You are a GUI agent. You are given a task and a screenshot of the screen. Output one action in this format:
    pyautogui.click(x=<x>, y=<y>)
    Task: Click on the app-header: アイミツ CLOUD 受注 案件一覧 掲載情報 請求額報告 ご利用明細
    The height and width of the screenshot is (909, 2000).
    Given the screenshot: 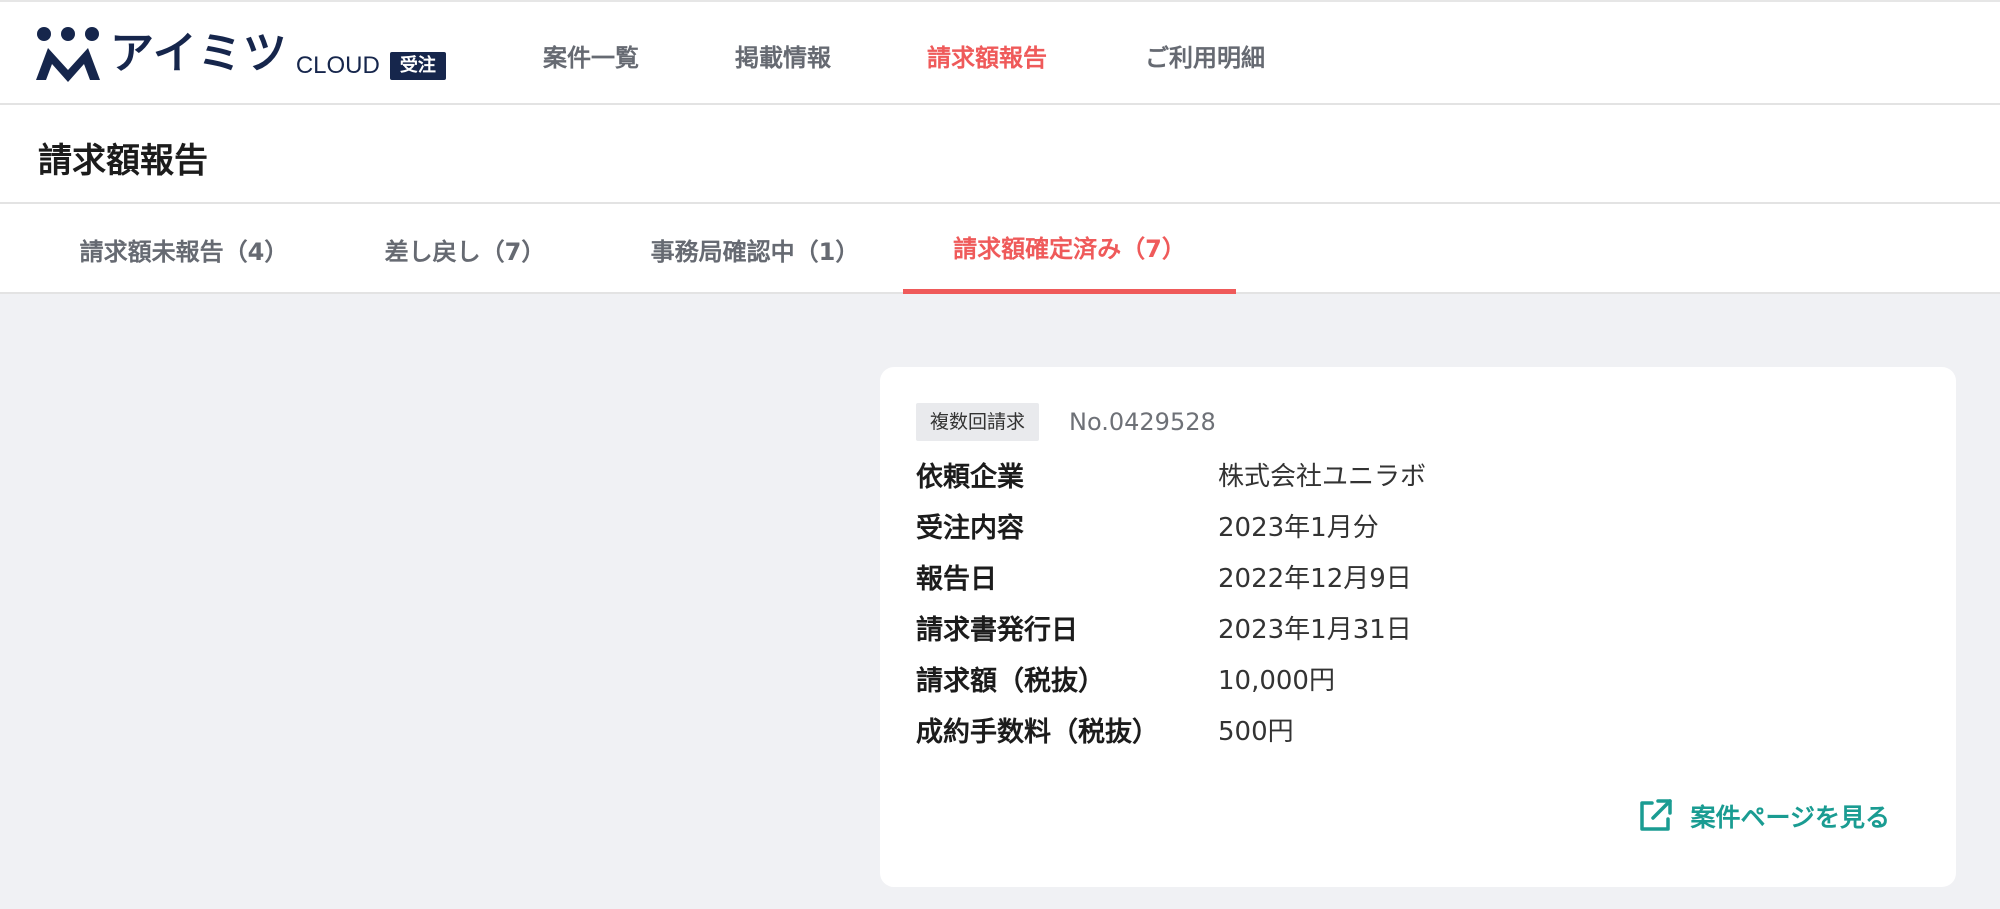 What is the action you would take?
    pyautogui.click(x=1000, y=52)
    